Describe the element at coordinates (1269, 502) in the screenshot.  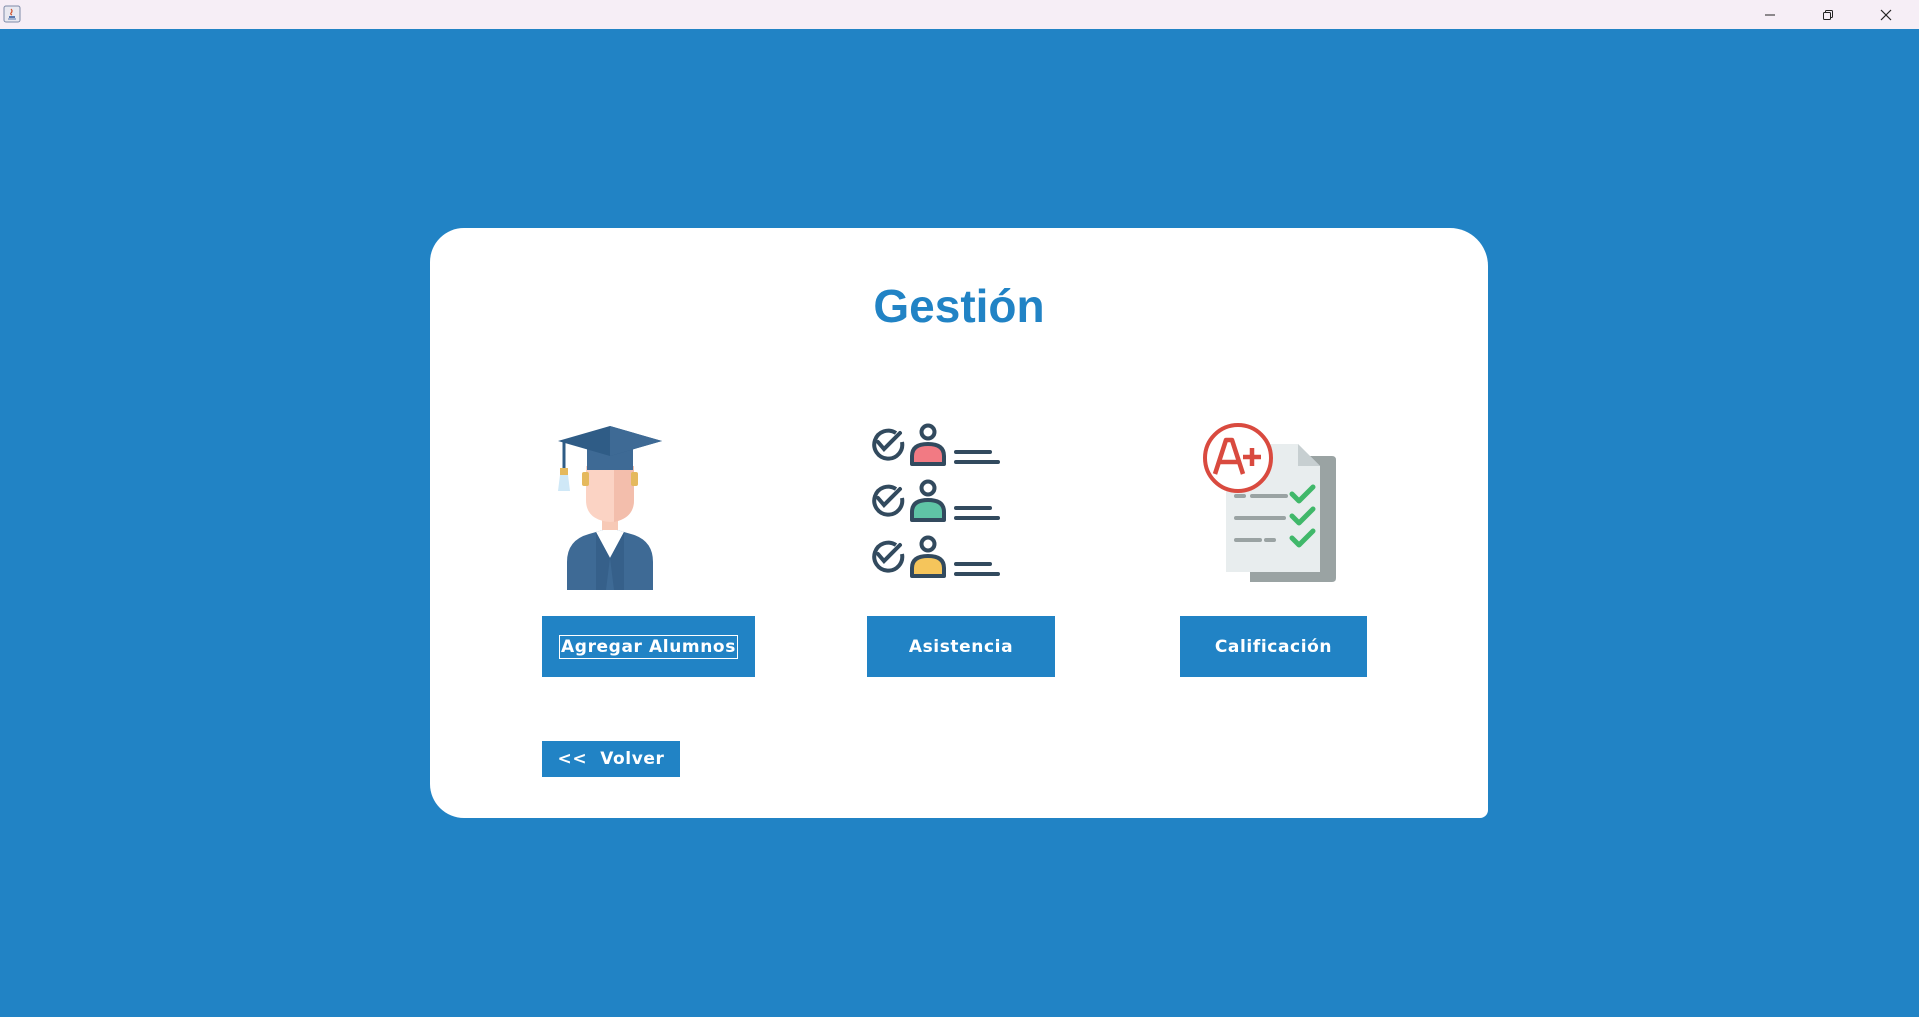
I see `grade-report-icon` at that location.